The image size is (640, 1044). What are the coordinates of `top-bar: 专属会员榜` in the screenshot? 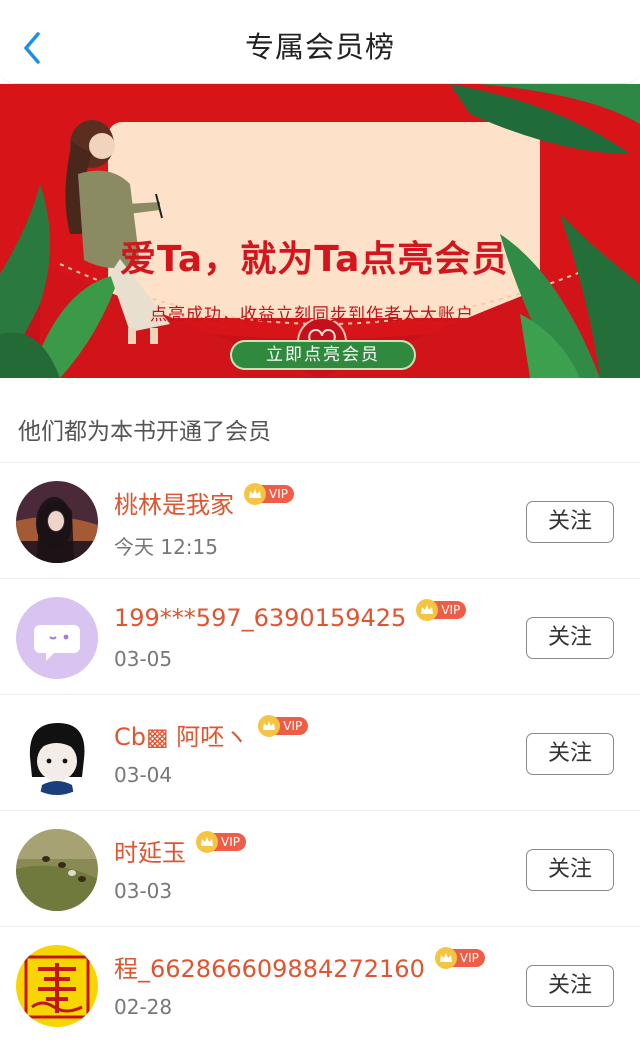 It's located at (320, 42).